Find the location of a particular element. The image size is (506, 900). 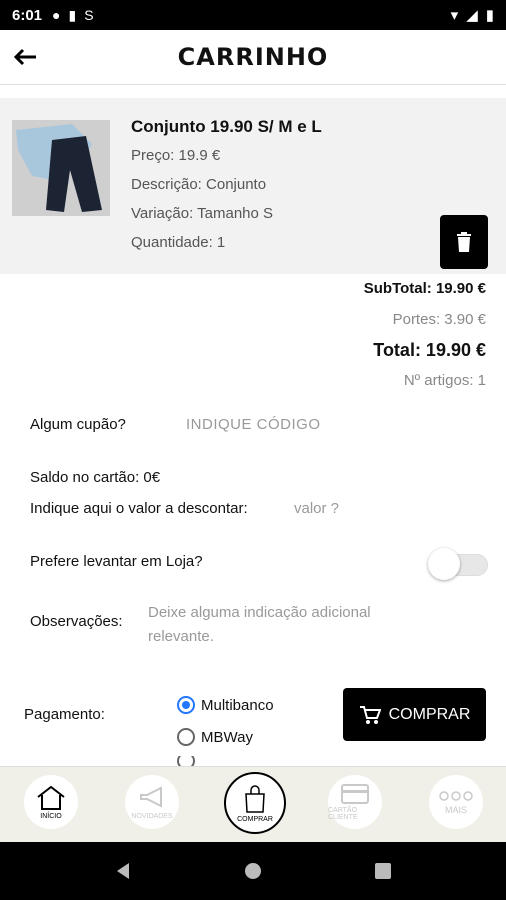

nav-cartao: CARTÃO CLIENTE is located at coordinates (355, 802).